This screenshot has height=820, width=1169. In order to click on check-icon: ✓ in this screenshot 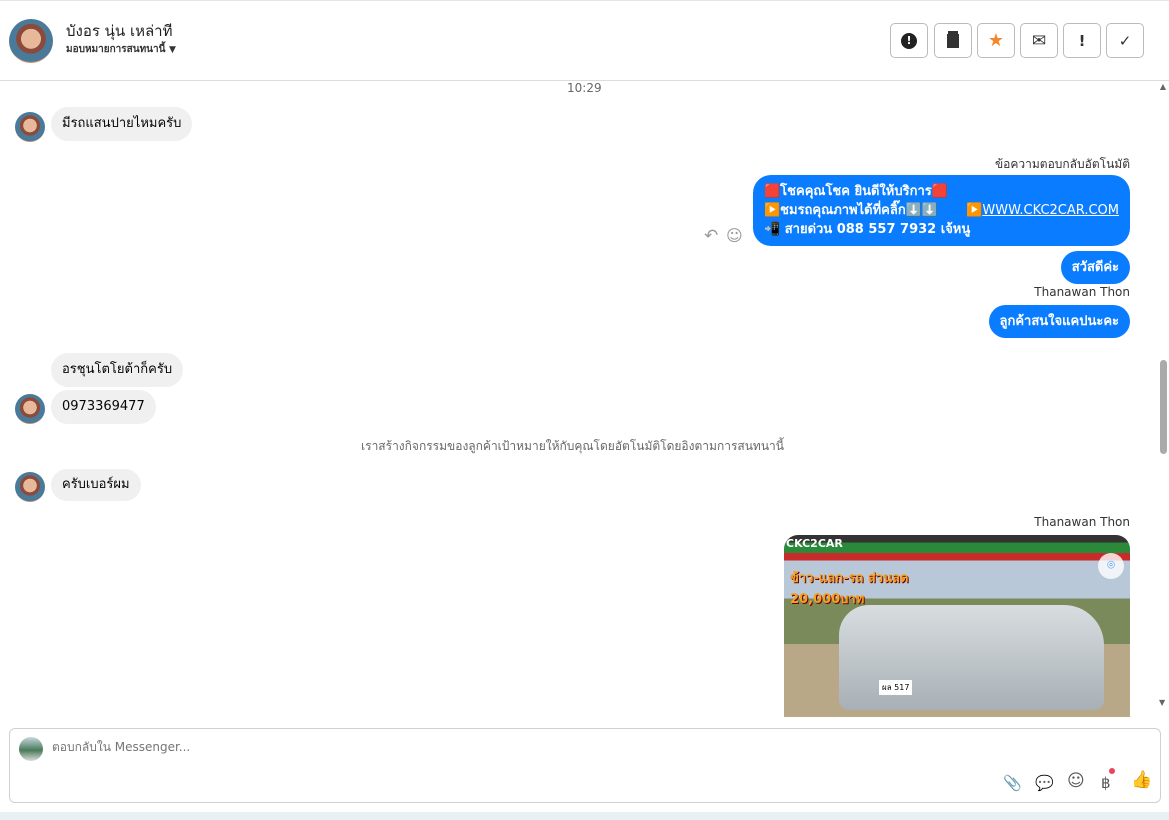, I will do `click(1125, 40)`.